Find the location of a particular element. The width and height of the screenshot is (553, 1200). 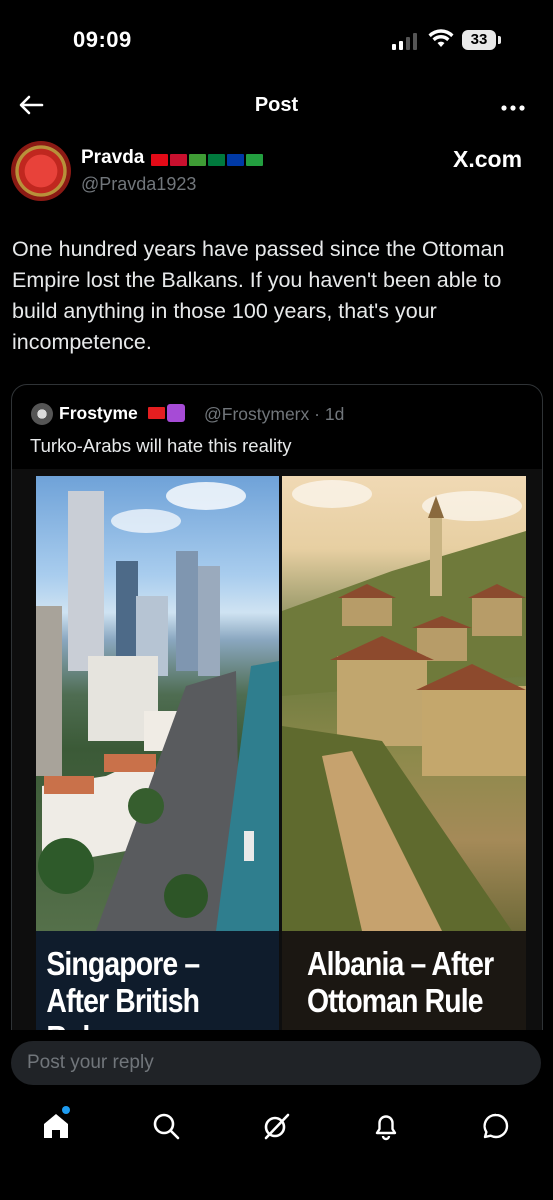

chat-icon is located at coordinates (496, 1126).